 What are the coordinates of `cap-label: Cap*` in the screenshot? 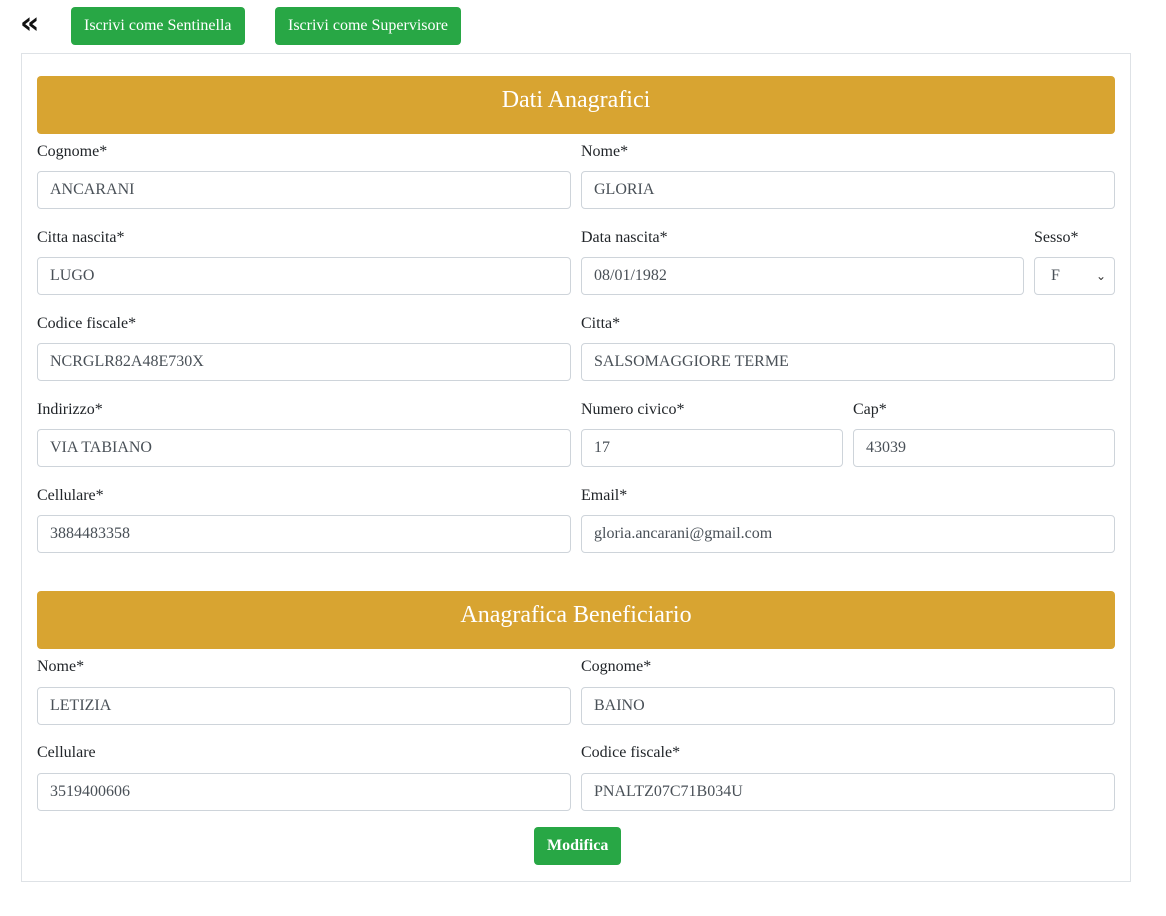 It's located at (870, 409).